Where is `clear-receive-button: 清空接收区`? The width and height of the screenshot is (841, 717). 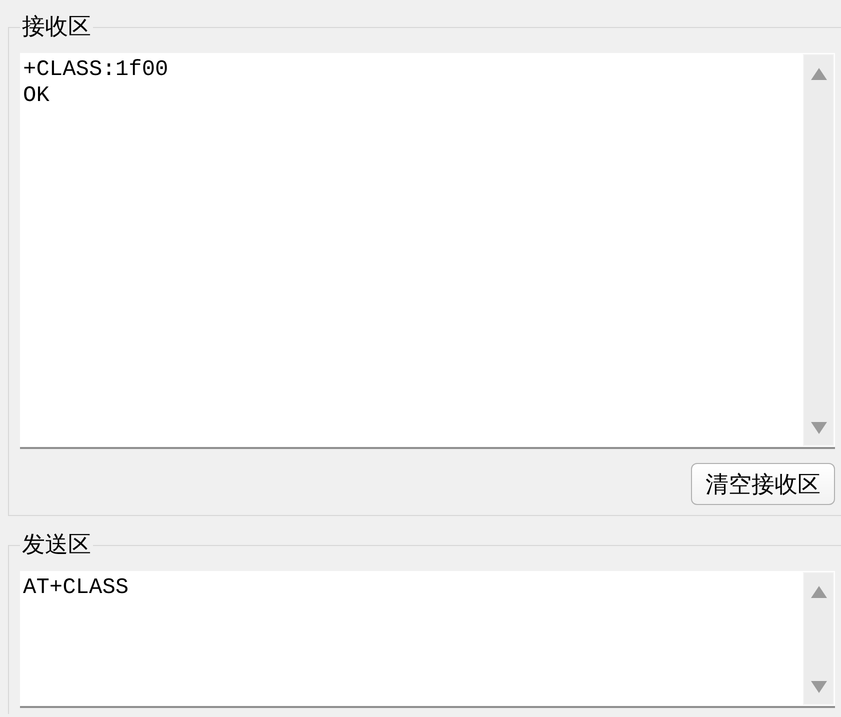 clear-receive-button: 清空接收区 is located at coordinates (763, 484).